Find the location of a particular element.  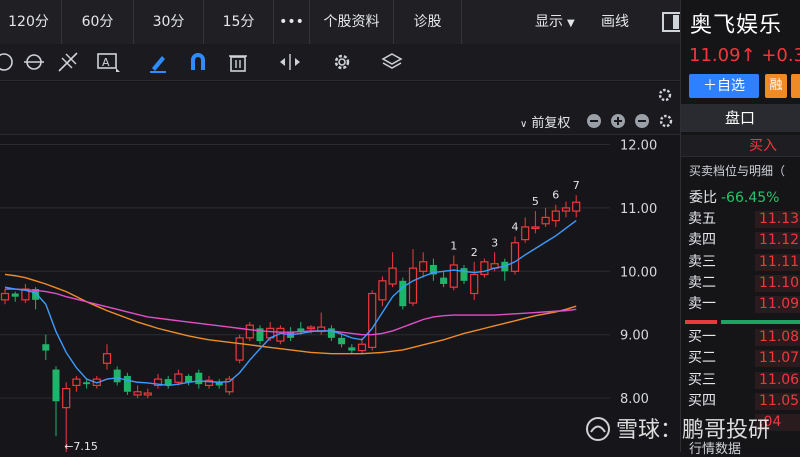

count-label: 4 is located at coordinates (515, 226).